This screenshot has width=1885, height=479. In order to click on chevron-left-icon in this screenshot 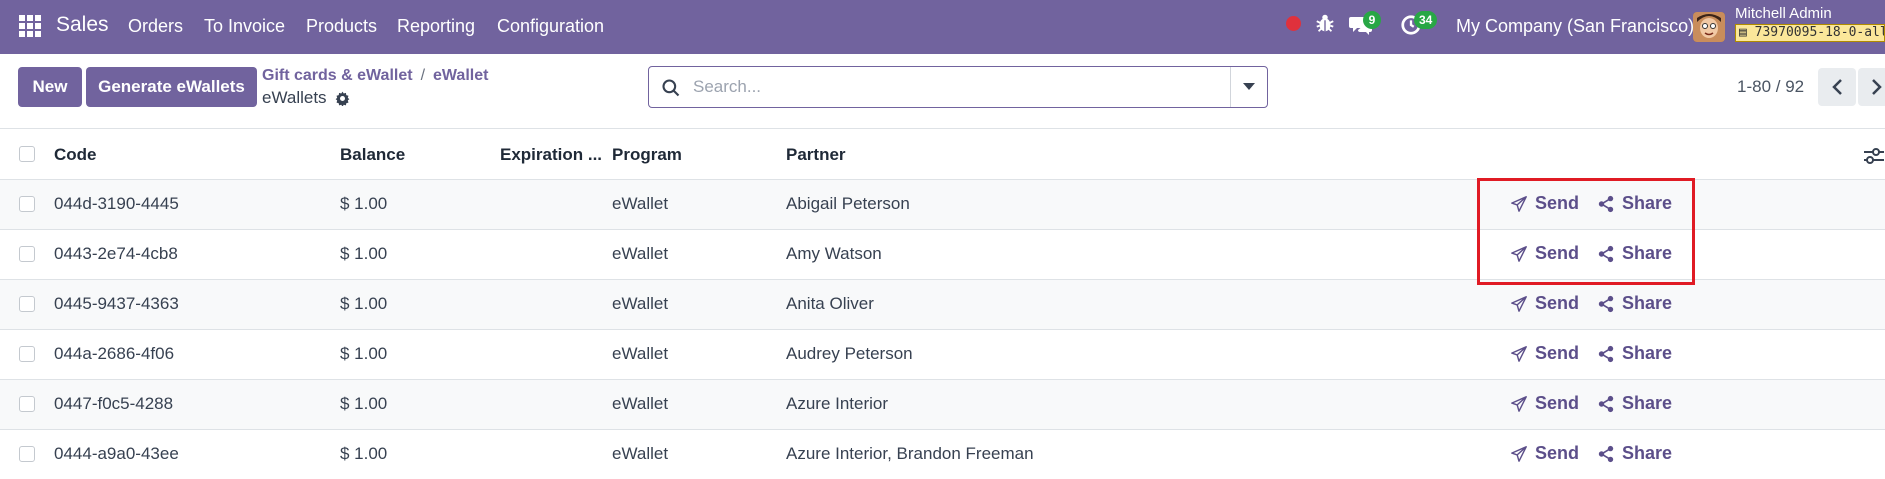, I will do `click(1837, 87)`.